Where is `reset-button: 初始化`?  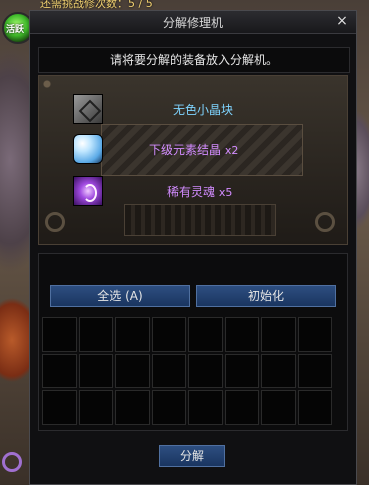 reset-button: 初始化 is located at coordinates (266, 296).